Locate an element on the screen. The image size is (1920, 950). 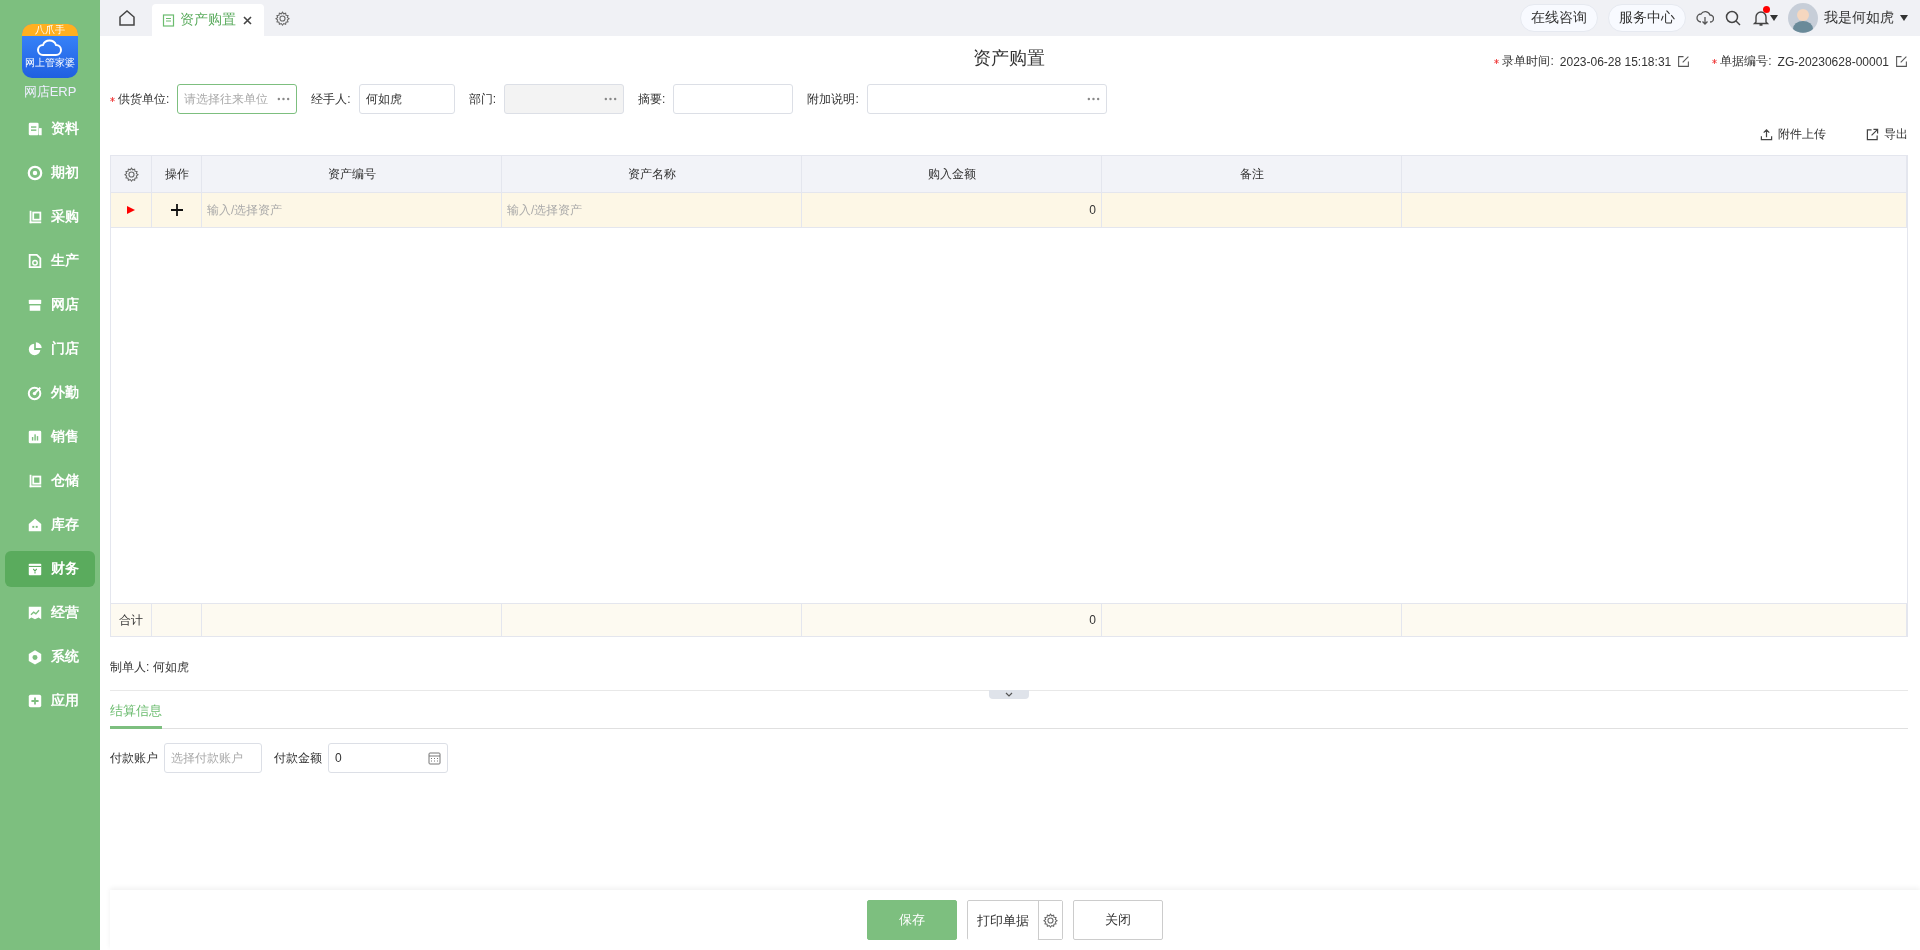
sidebar-item: 仓储 is located at coordinates (50, 481).